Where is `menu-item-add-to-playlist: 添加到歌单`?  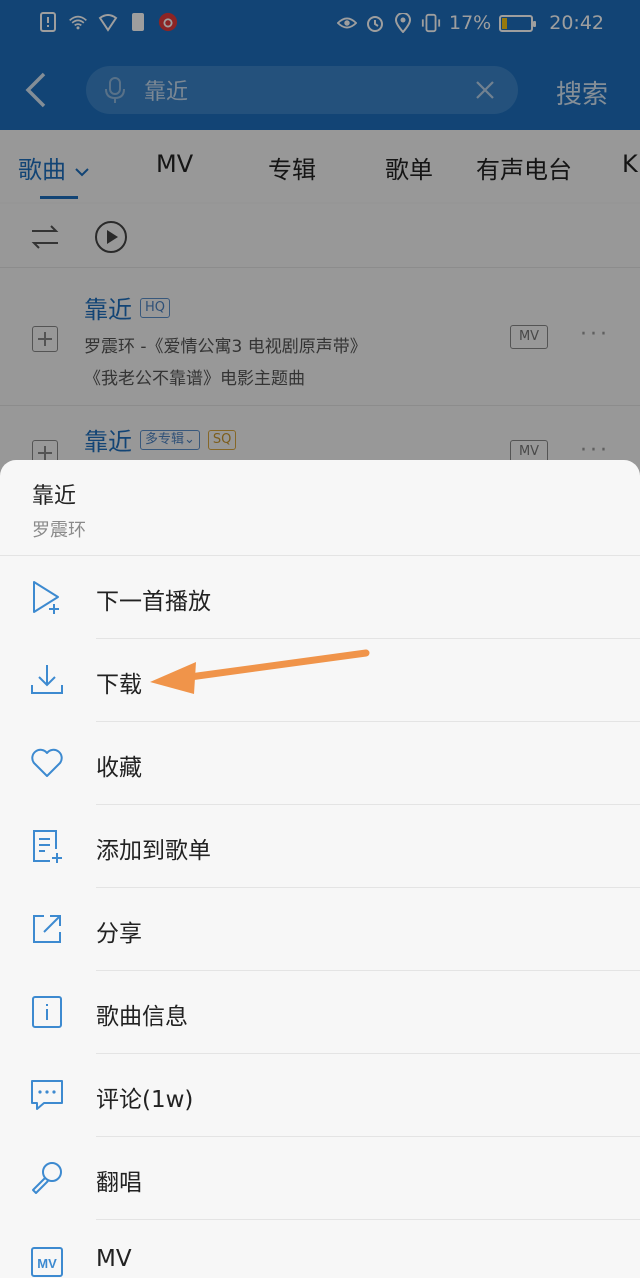
menu-item-add-to-playlist: 添加到歌单 is located at coordinates (320, 846).